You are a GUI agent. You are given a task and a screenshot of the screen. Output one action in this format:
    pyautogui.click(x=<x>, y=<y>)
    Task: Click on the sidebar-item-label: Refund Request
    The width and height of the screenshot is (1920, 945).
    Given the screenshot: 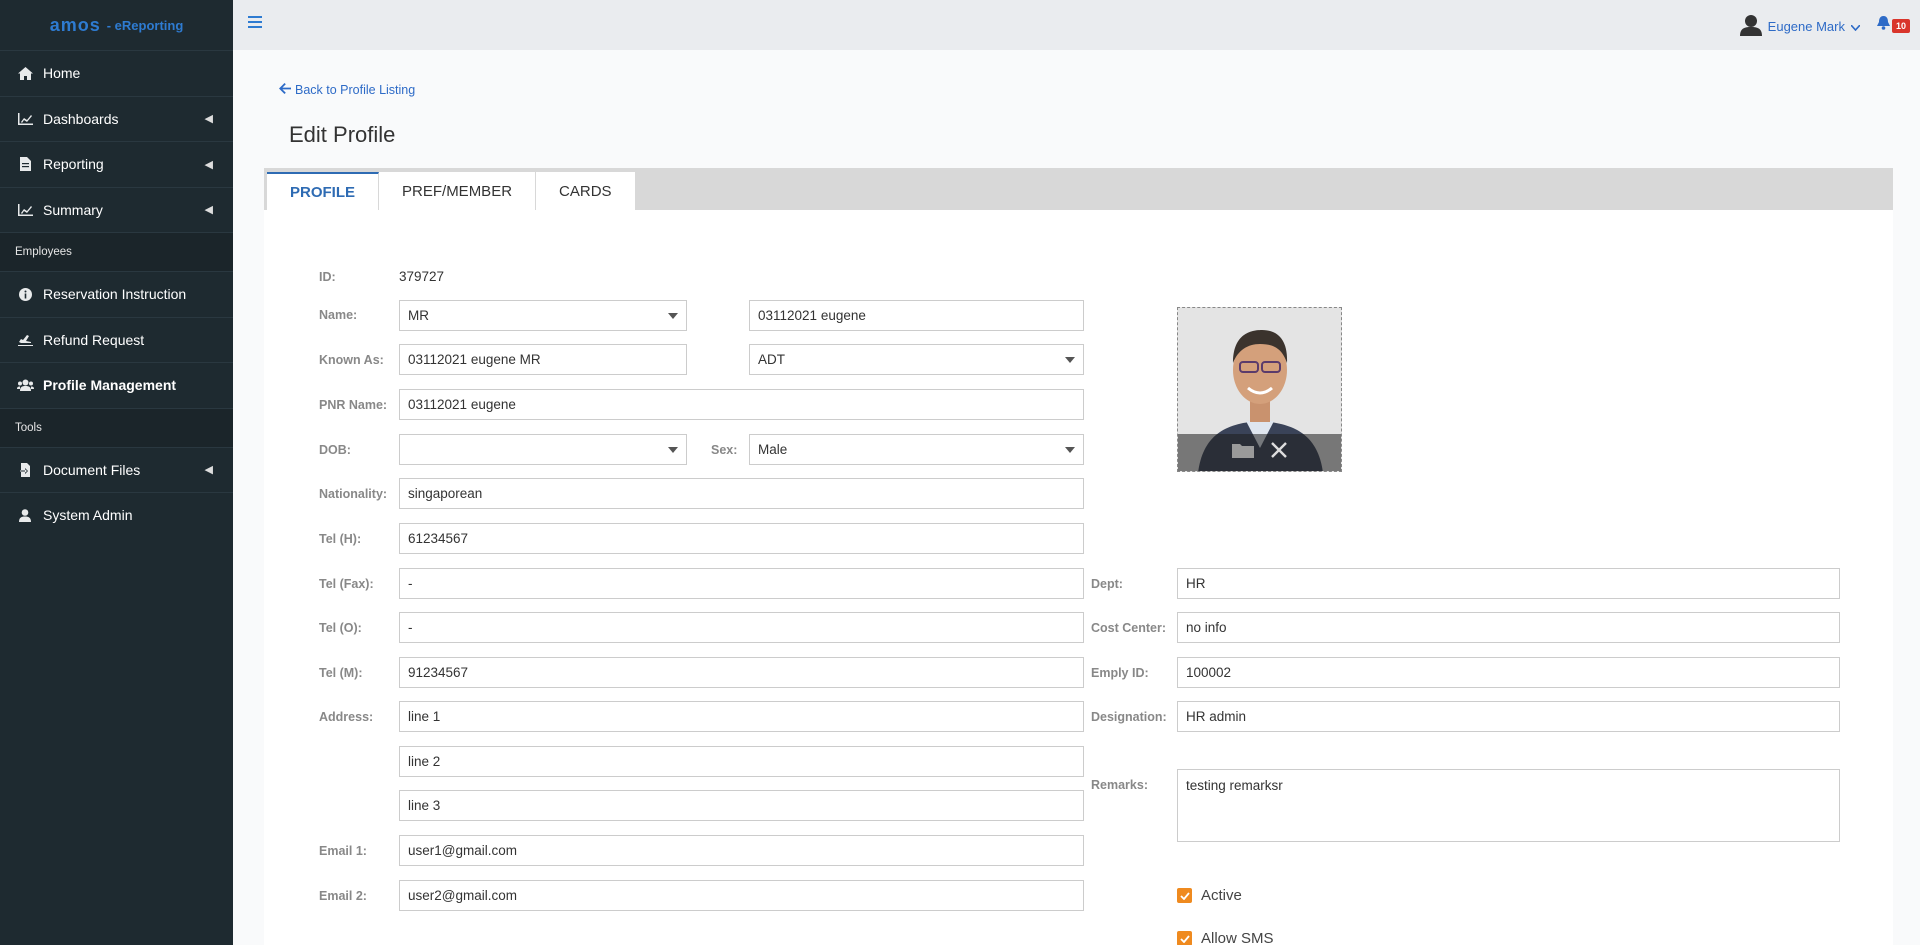 What is the action you would take?
    pyautogui.click(x=94, y=339)
    